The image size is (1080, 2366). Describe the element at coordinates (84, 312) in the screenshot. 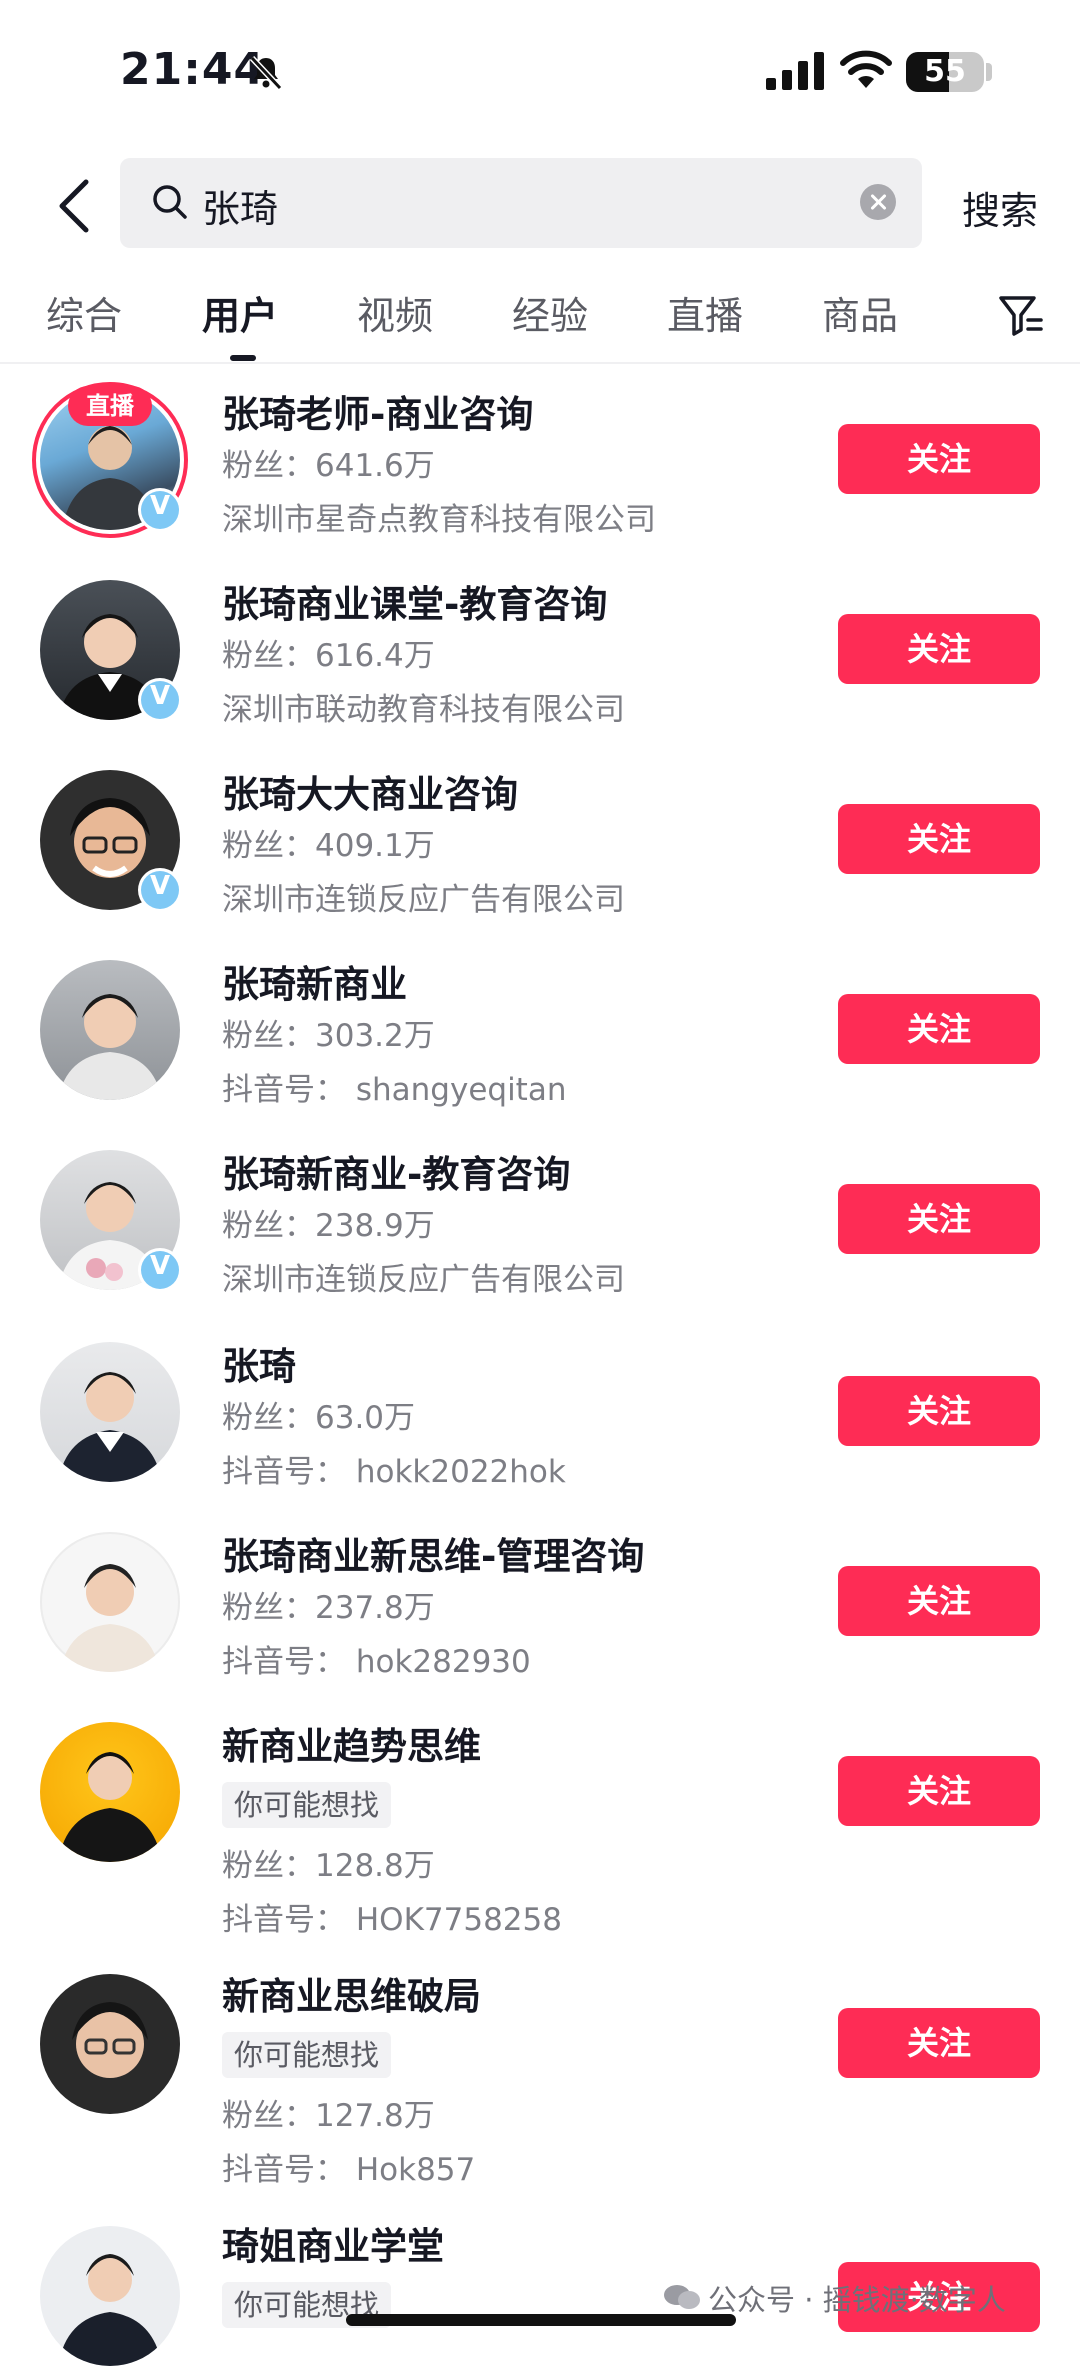

I see `tab-general: 综合` at that location.